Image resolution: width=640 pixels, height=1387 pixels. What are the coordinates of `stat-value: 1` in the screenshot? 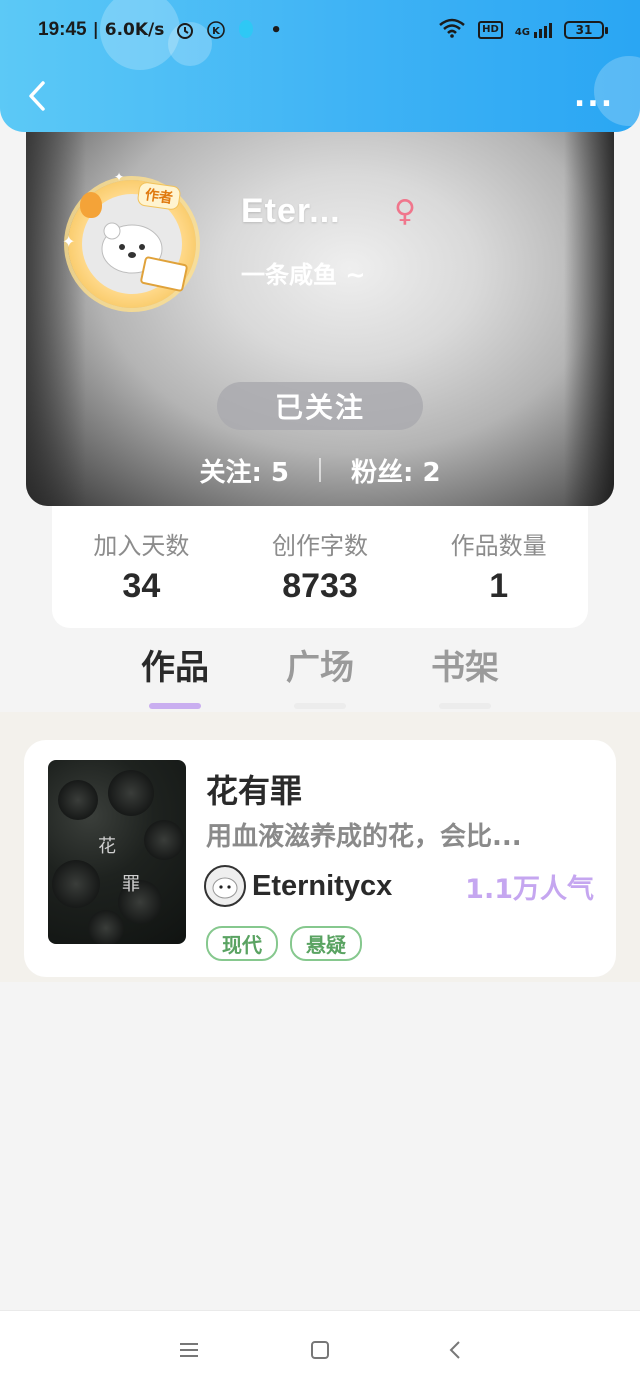 It's located at (499, 586).